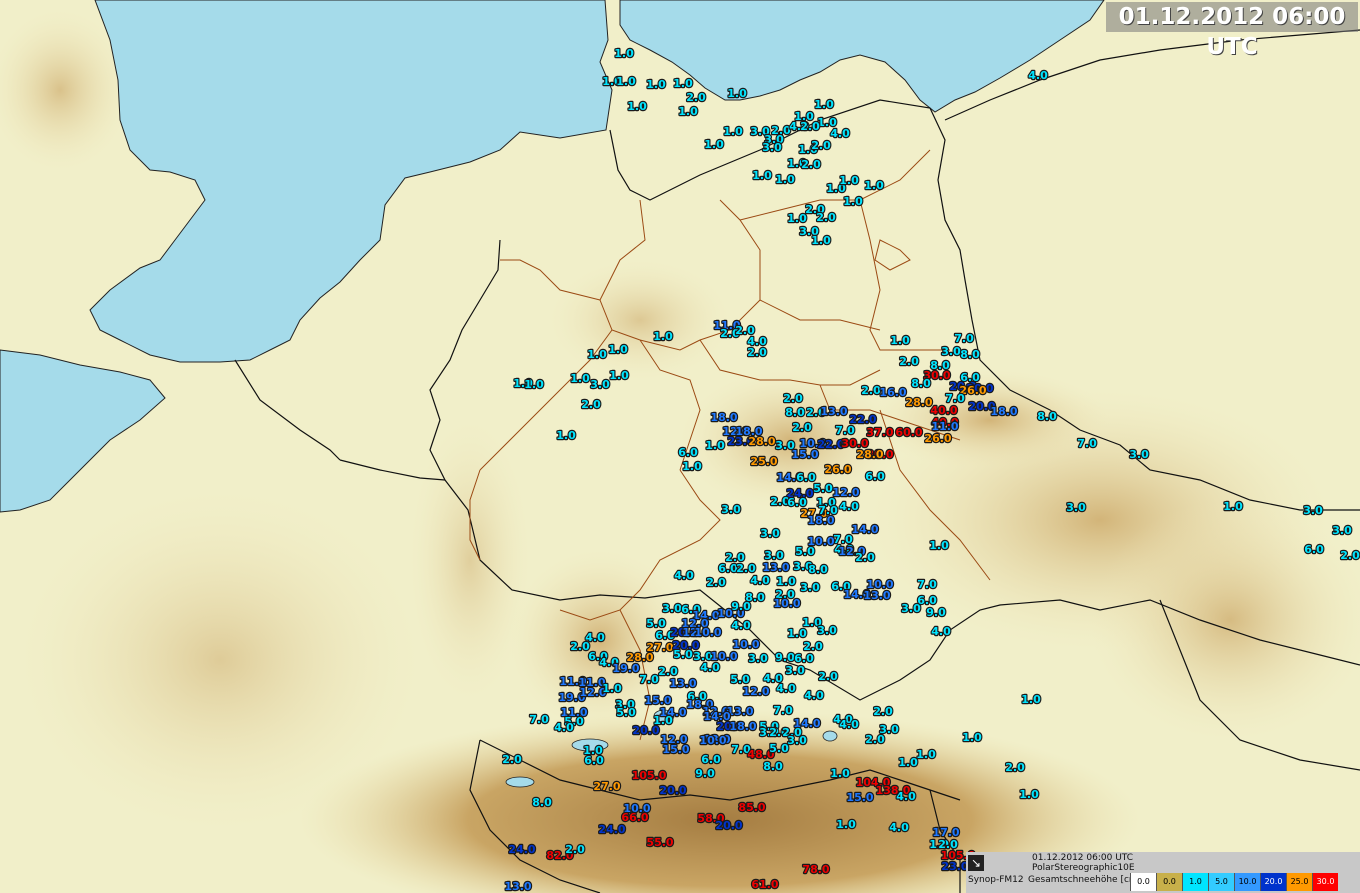 The width and height of the screenshot is (1360, 893). Describe the element at coordinates (815, 869) in the screenshot. I see `station-snow-depth: 78.0` at that location.